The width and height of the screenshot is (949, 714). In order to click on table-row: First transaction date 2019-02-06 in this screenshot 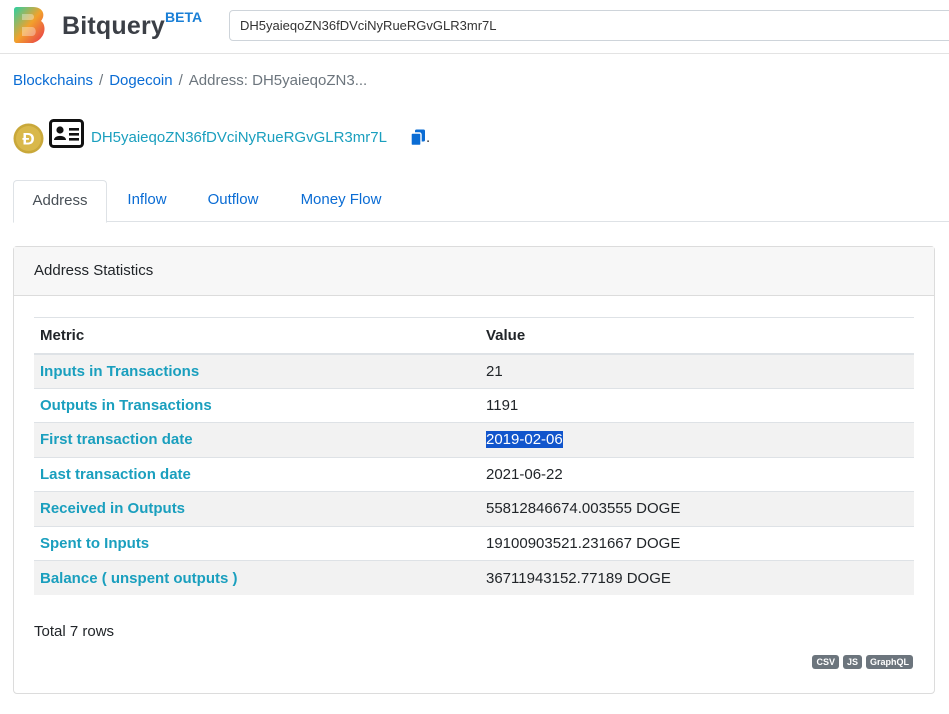, I will do `click(474, 439)`.